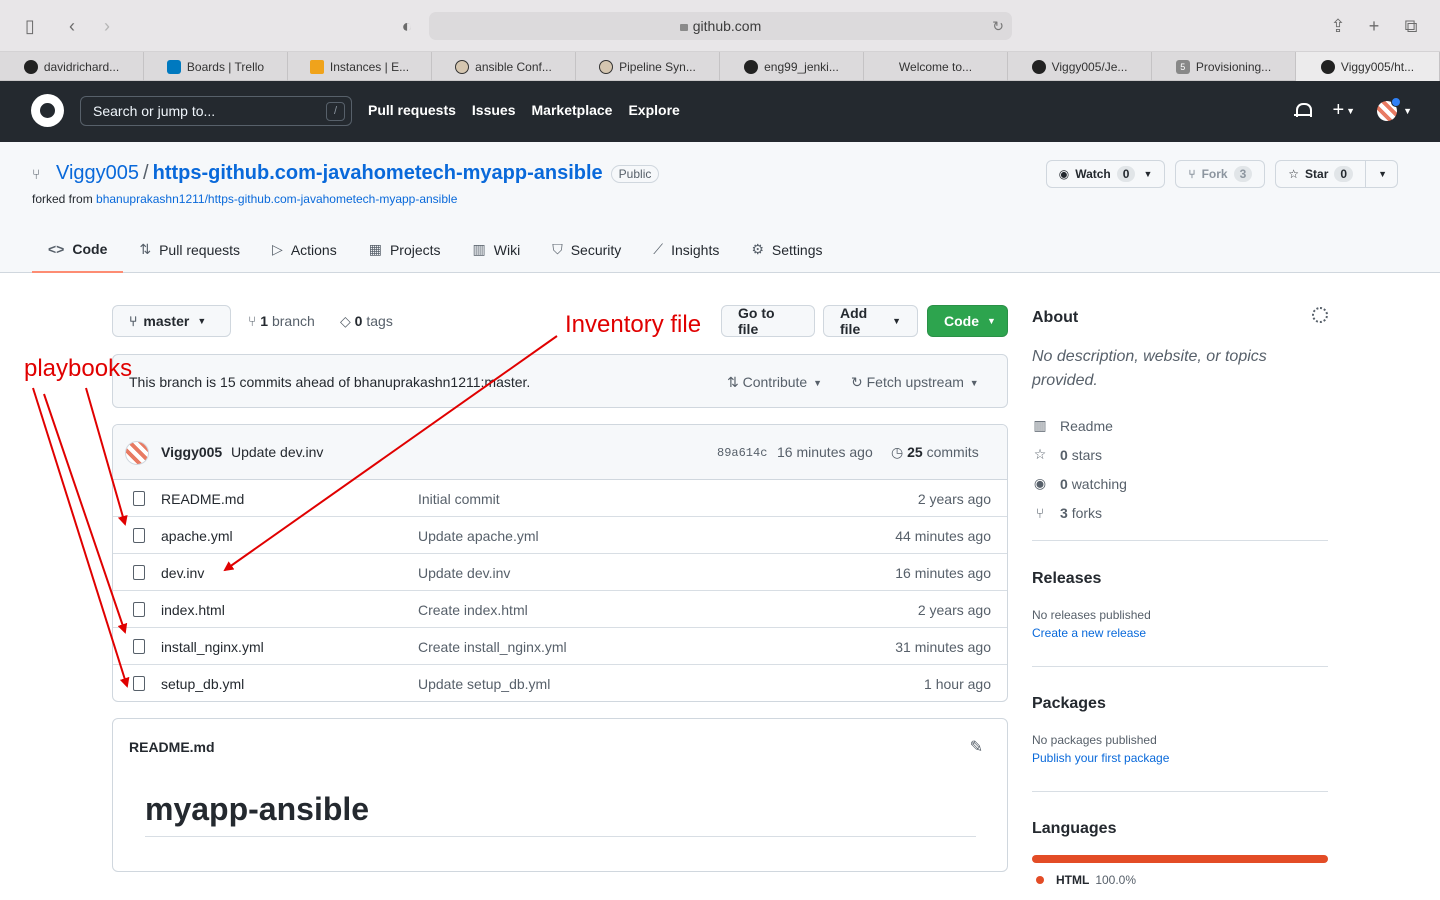 The height and width of the screenshot is (900, 1440). I want to click on annotation-inventory-file: Inventory file, so click(633, 324).